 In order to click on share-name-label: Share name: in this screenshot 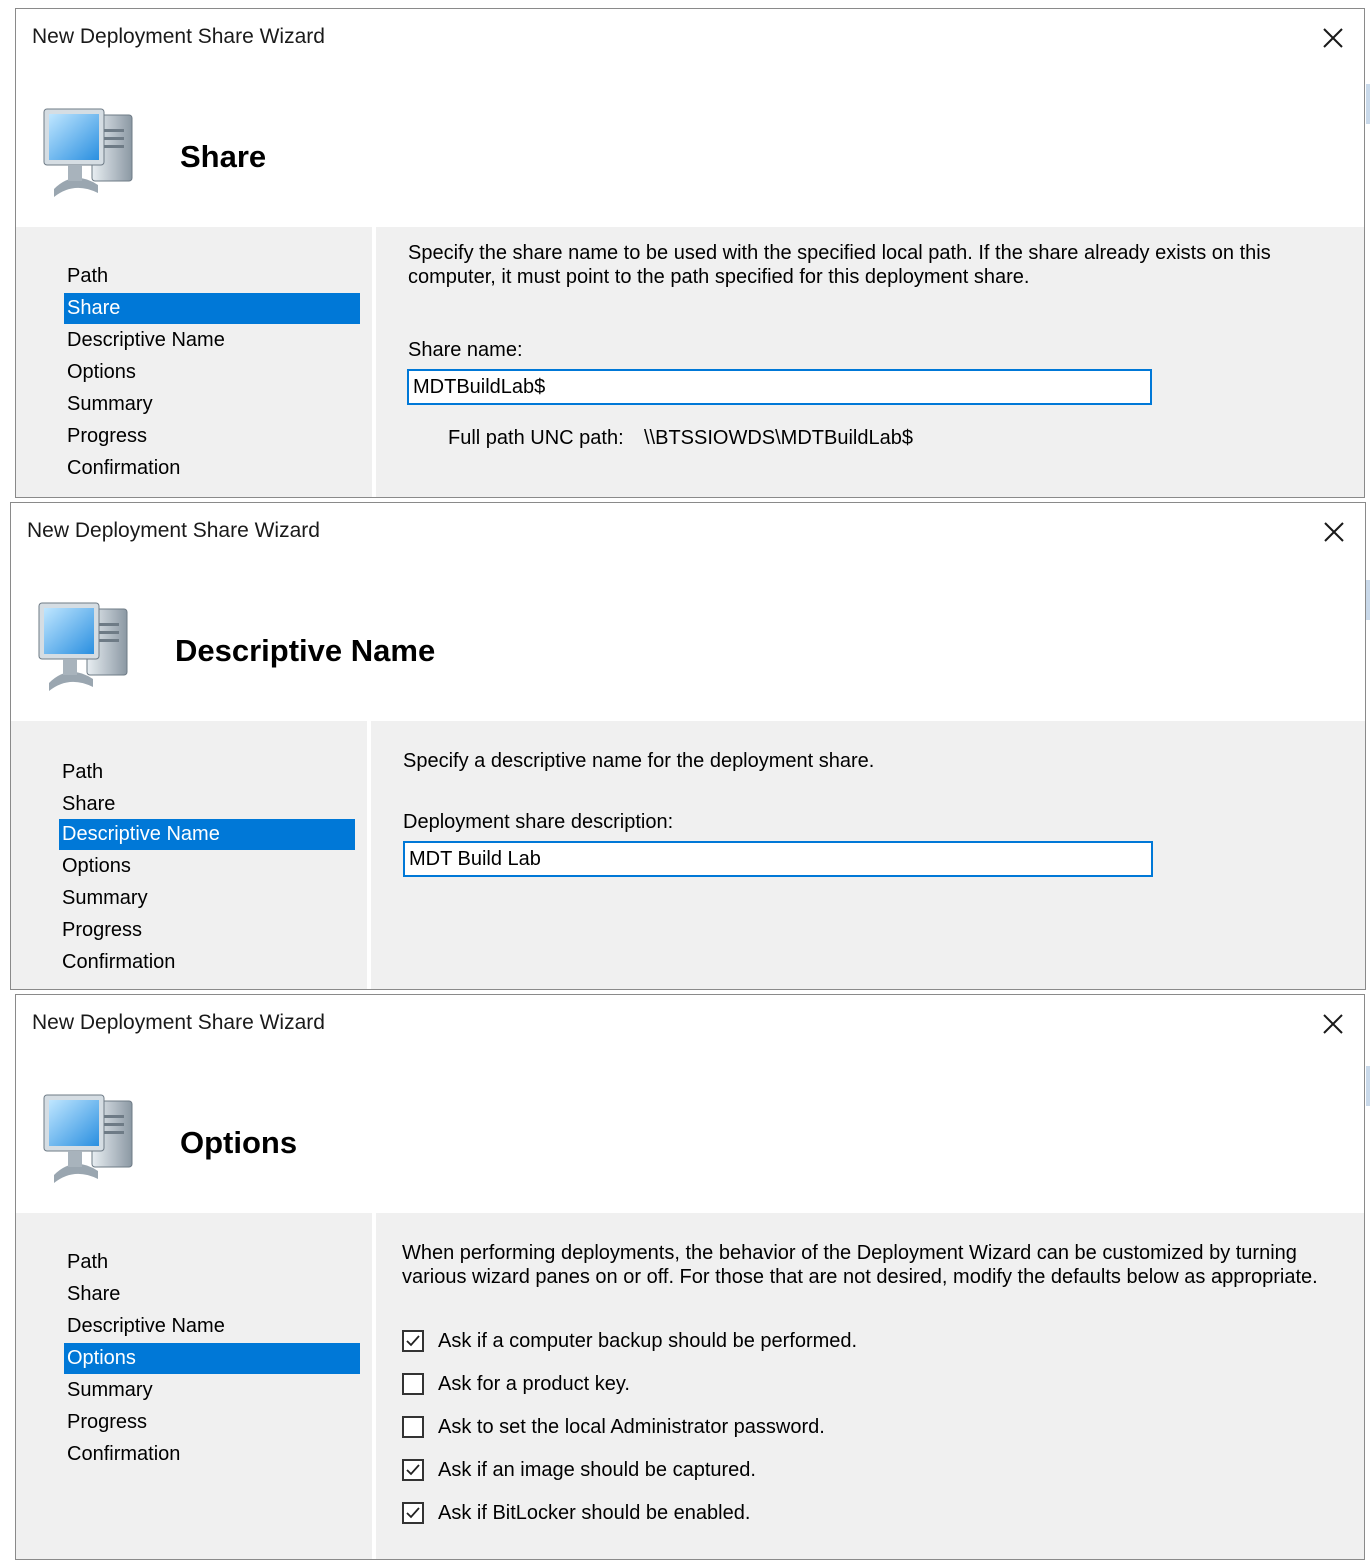, I will do `click(465, 350)`.